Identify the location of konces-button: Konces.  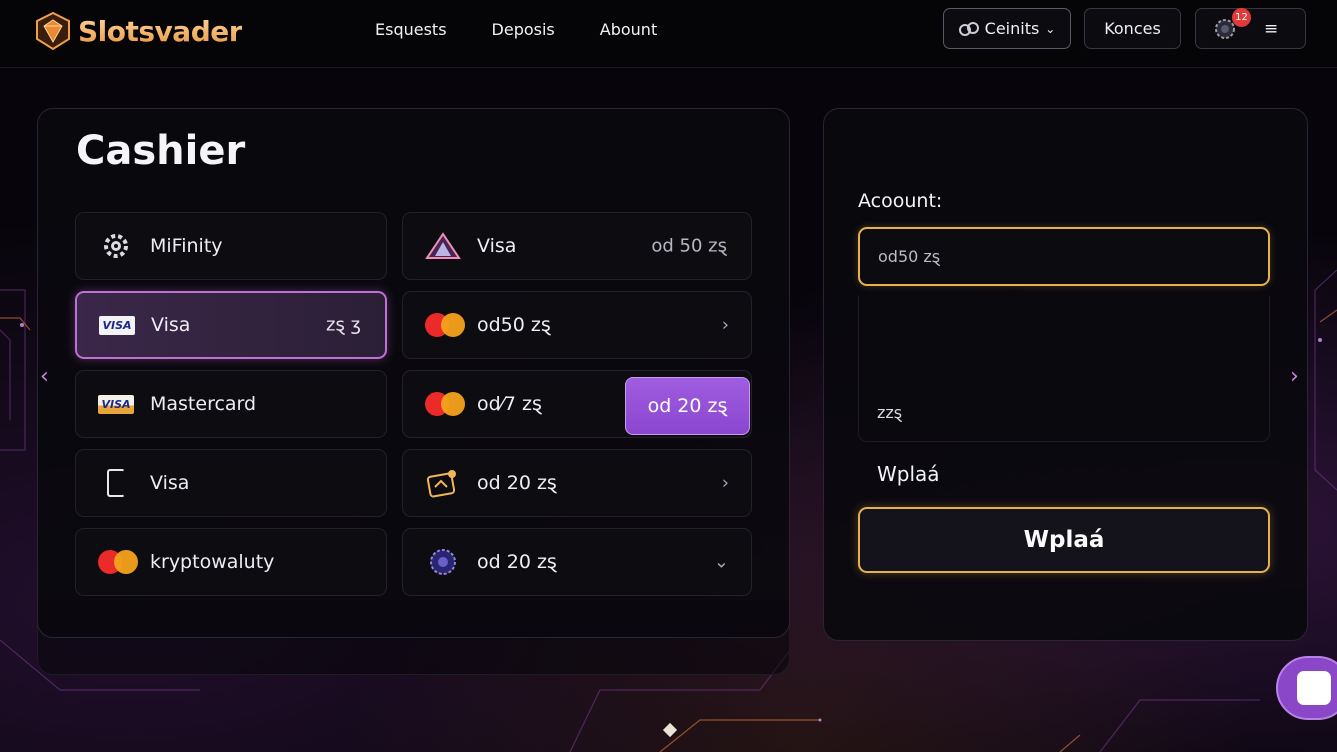
(1132, 28).